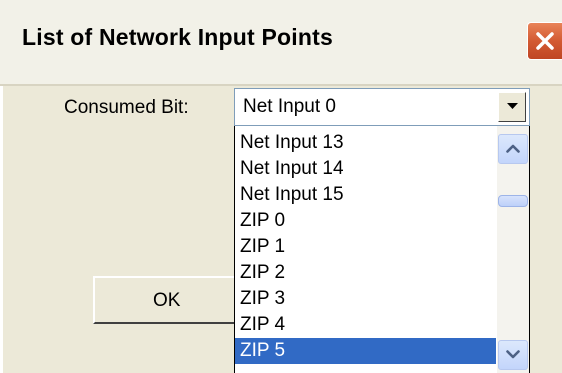 This screenshot has height=373, width=562. Describe the element at coordinates (365, 351) in the screenshot. I see `list-item-selected: ZIP 5` at that location.